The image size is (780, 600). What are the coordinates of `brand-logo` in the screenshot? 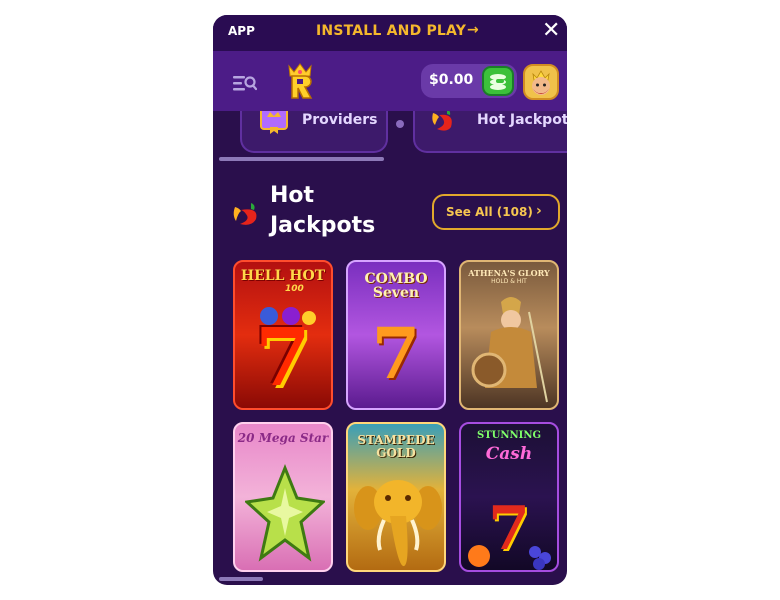 It's located at (300, 81).